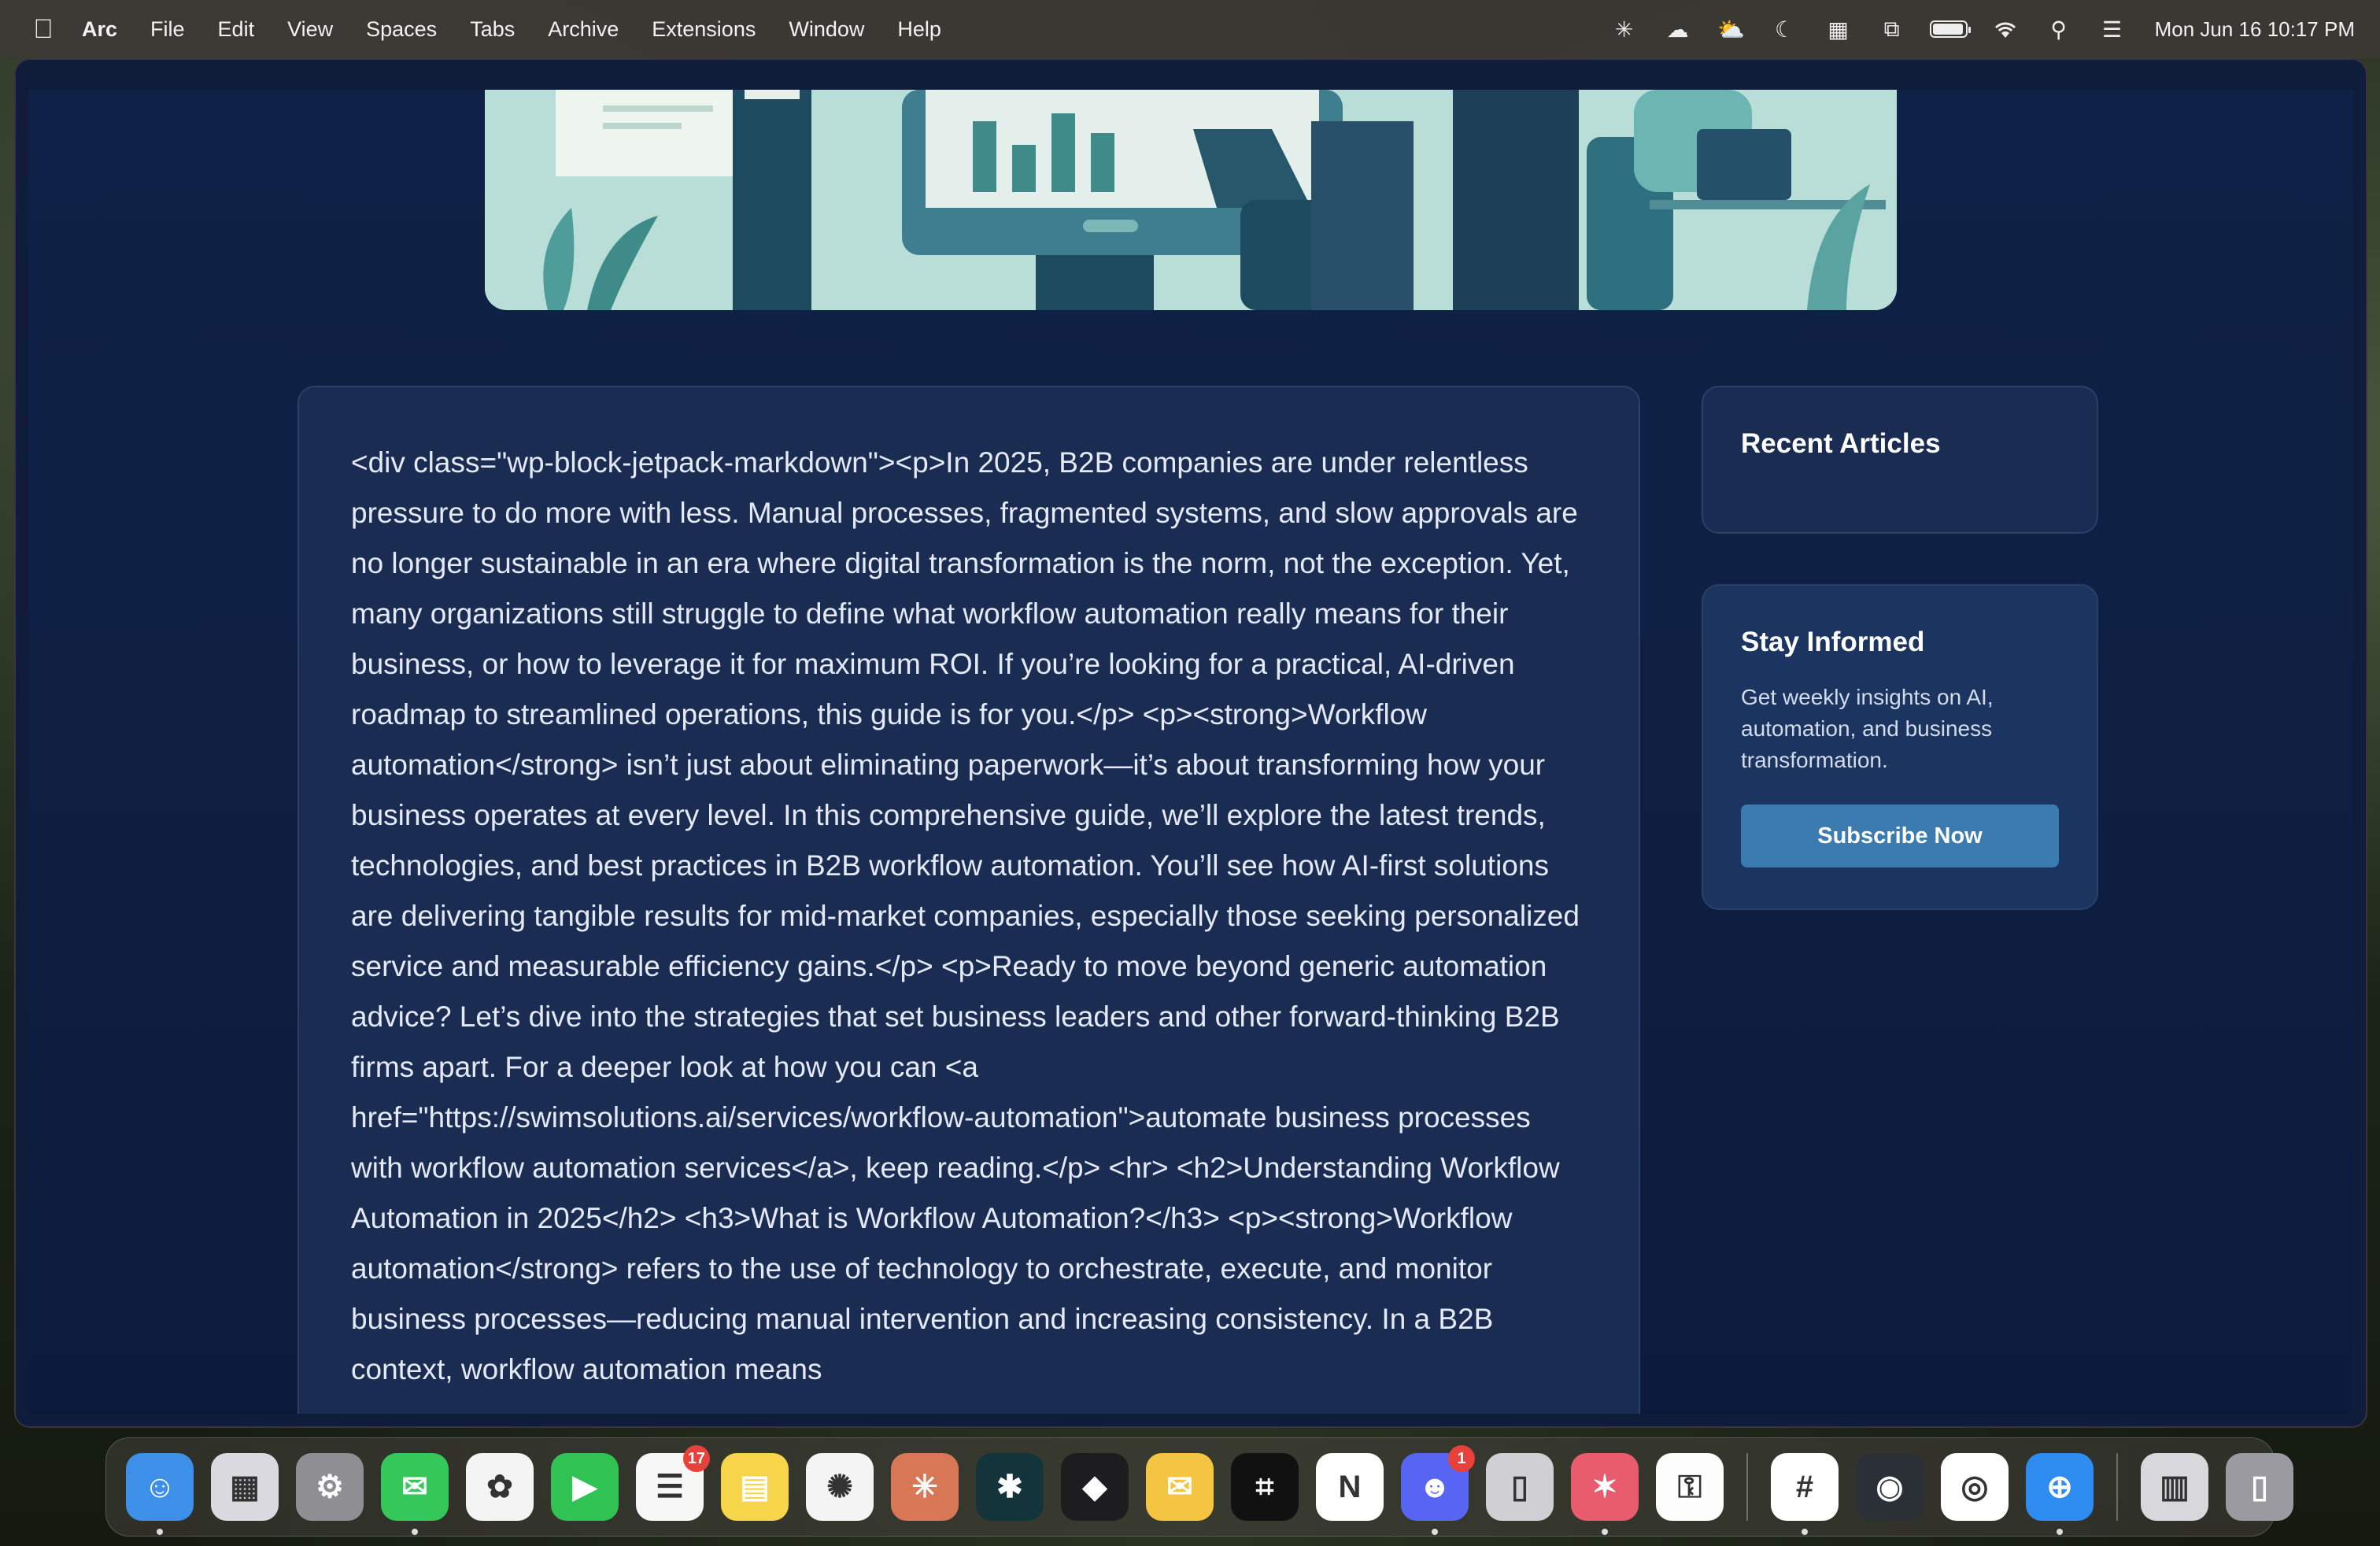  Describe the element at coordinates (99, 29) in the screenshot. I see `menu-app-name: Arc` at that location.